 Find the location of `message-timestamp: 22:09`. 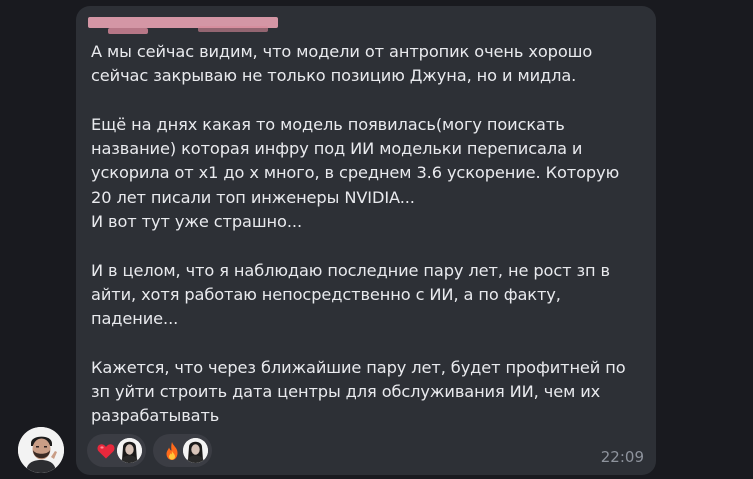

message-timestamp: 22:09 is located at coordinates (622, 457).